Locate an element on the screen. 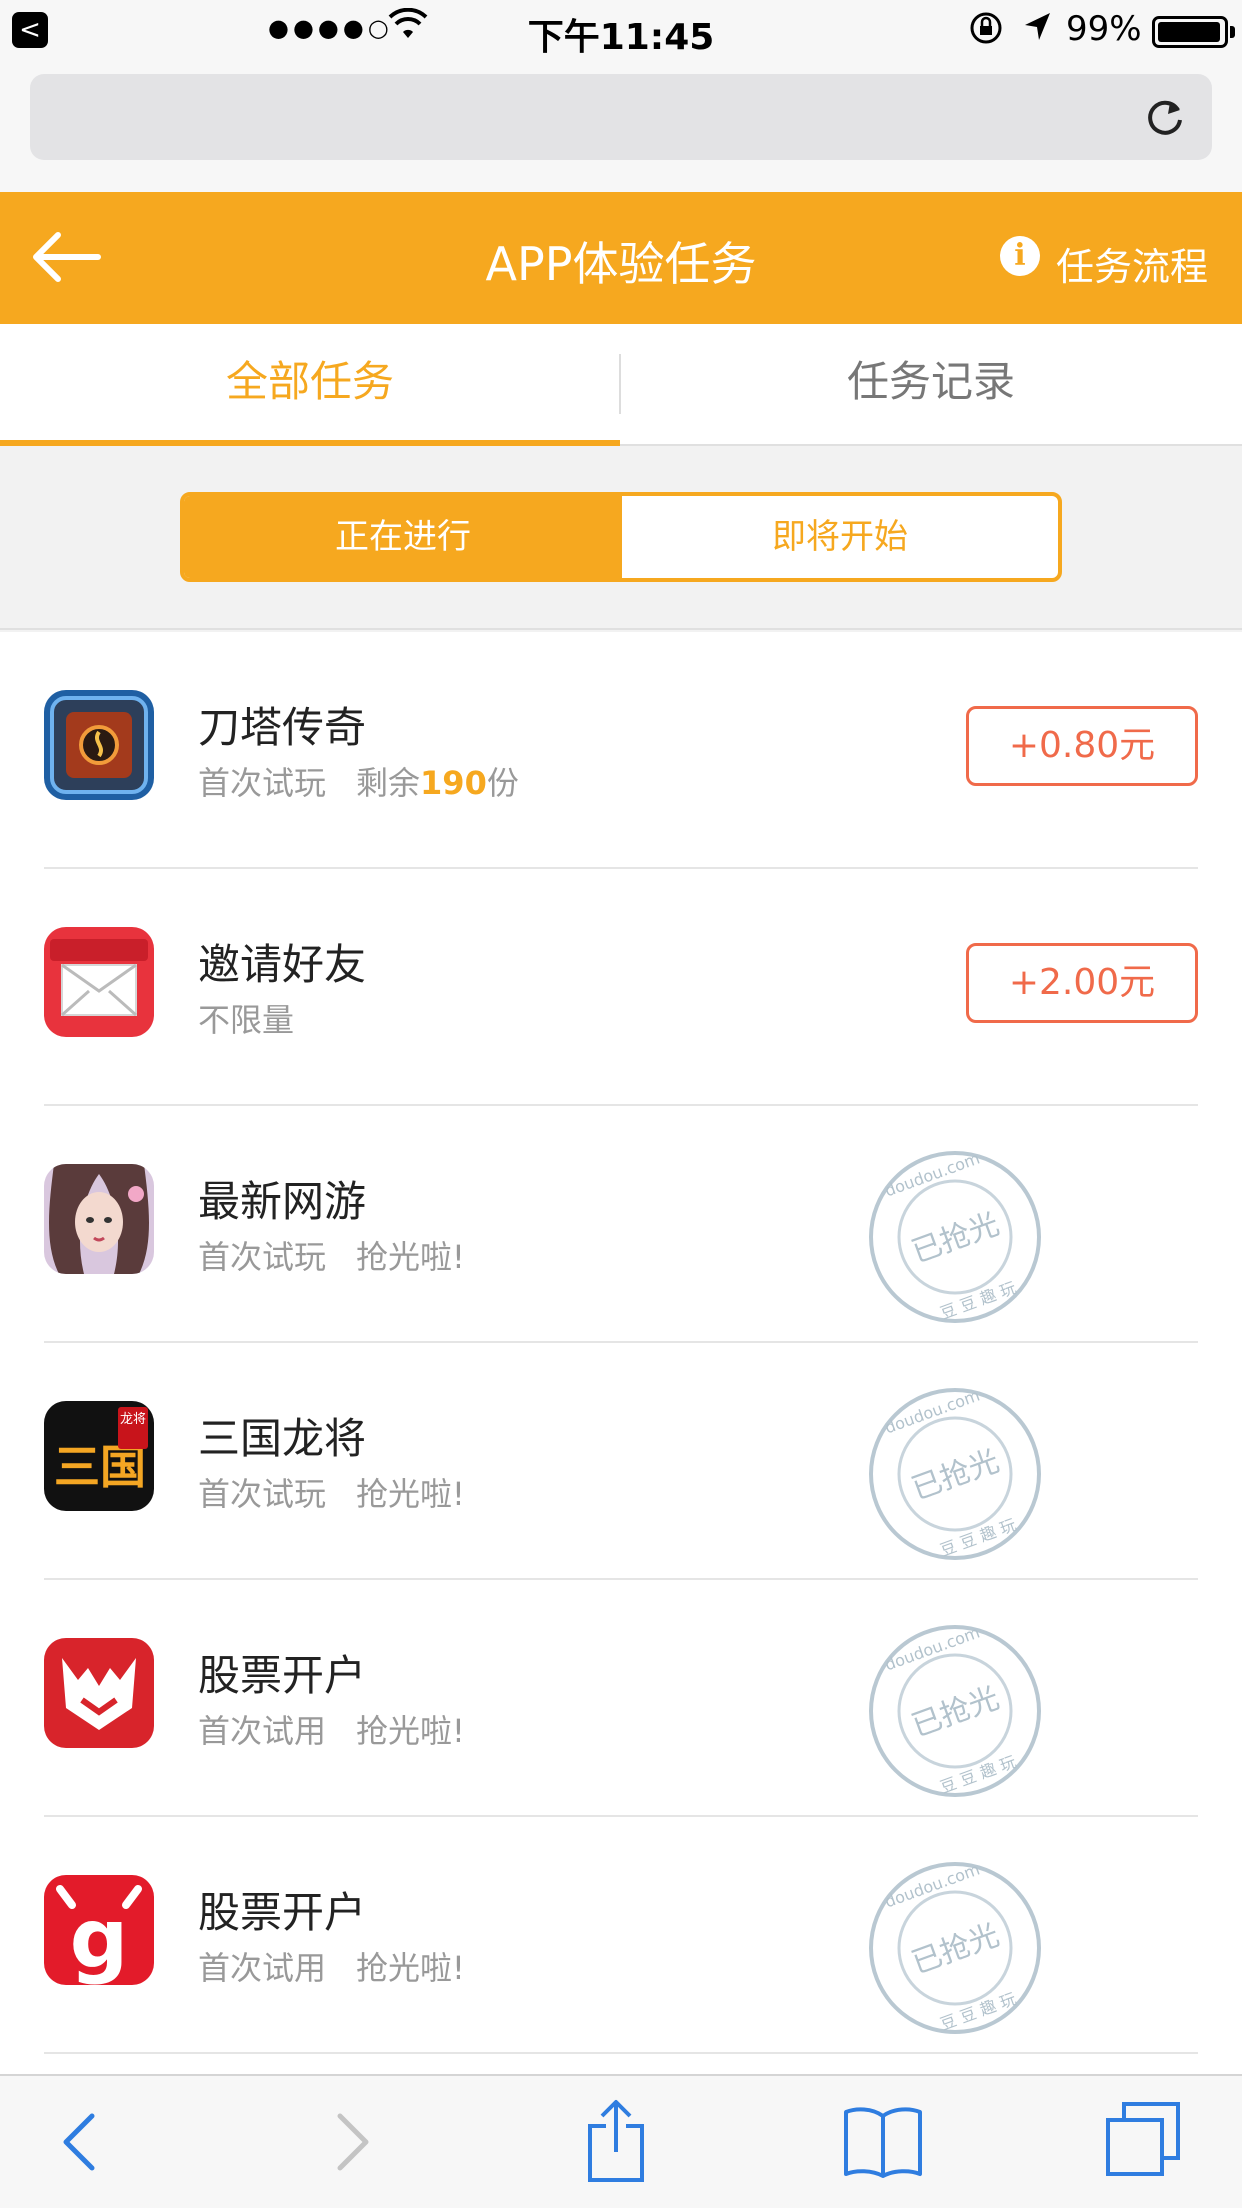 The width and height of the screenshot is (1242, 2208). location-arrow-icon is located at coordinates (1037, 26).